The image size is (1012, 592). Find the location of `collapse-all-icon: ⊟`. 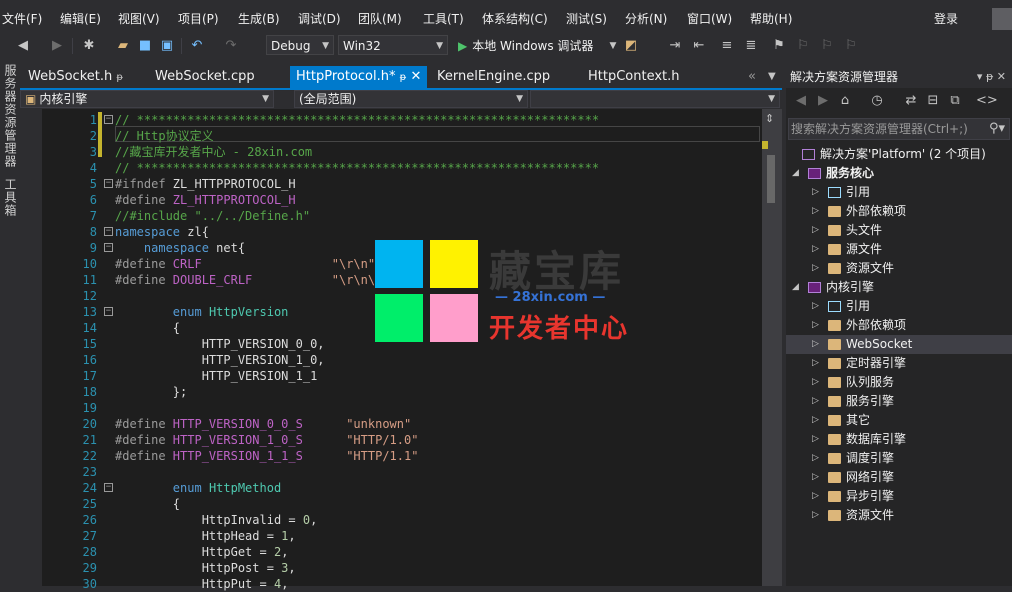

collapse-all-icon: ⊟ is located at coordinates (933, 101).